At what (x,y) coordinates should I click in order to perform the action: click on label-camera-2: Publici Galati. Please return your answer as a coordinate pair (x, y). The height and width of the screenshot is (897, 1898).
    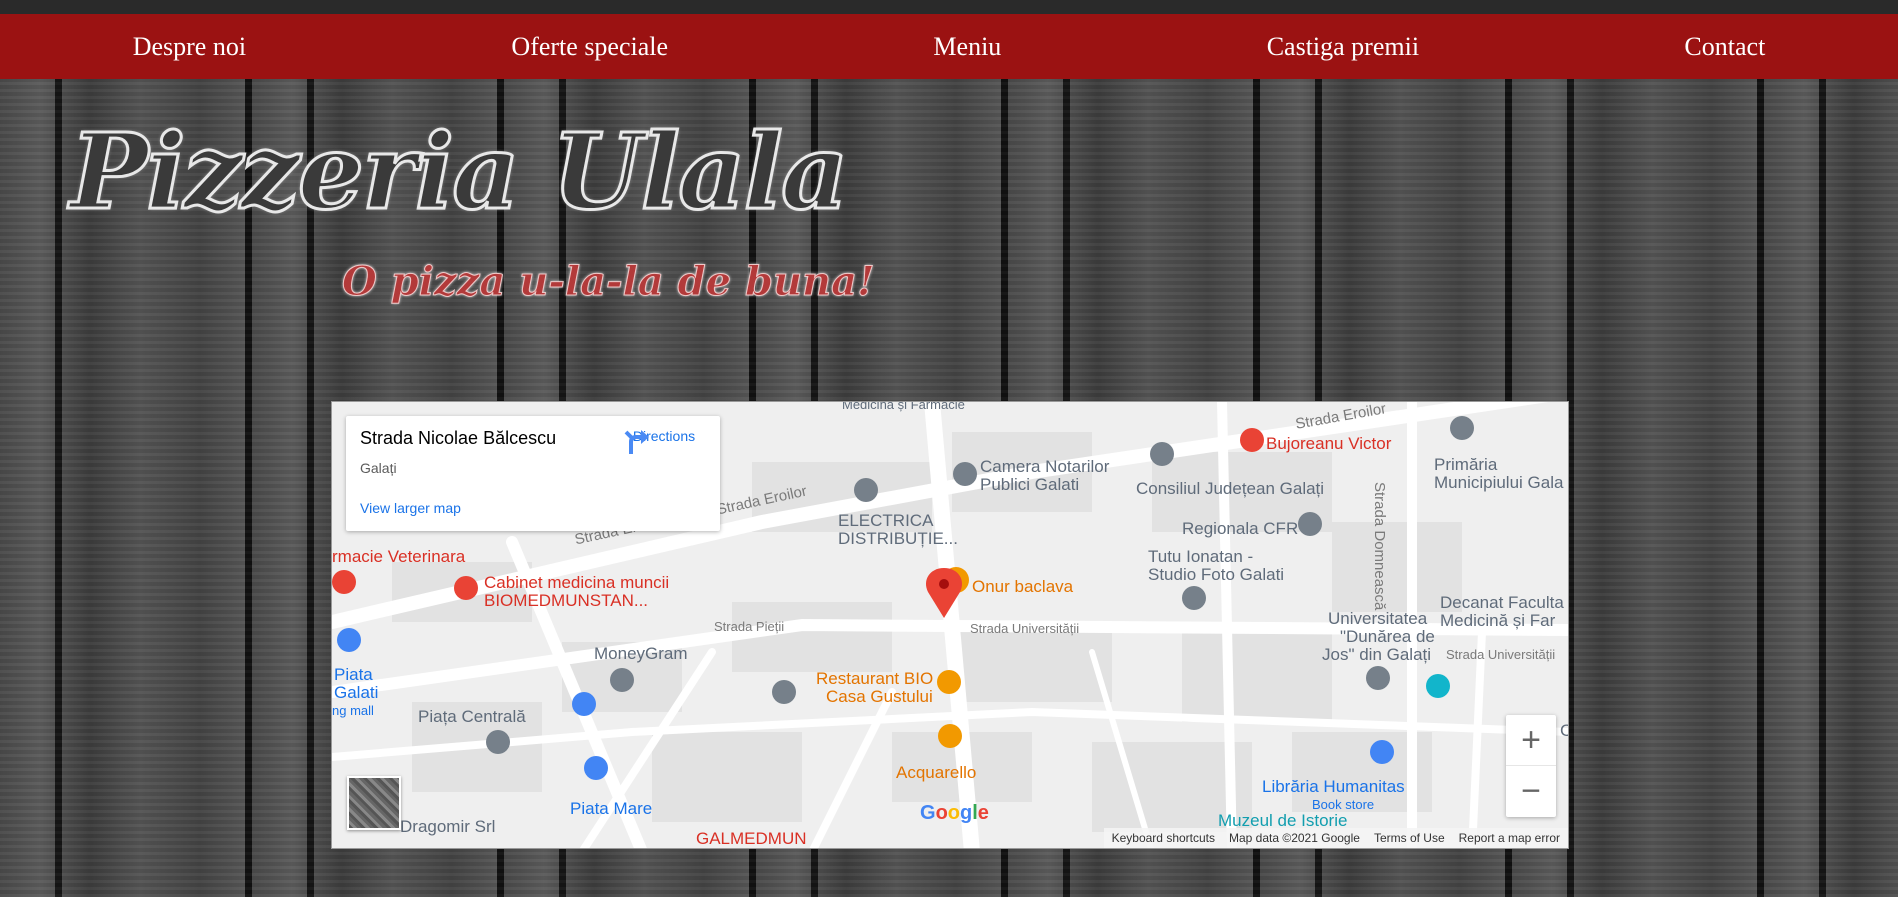
    Looking at the image, I should click on (1030, 484).